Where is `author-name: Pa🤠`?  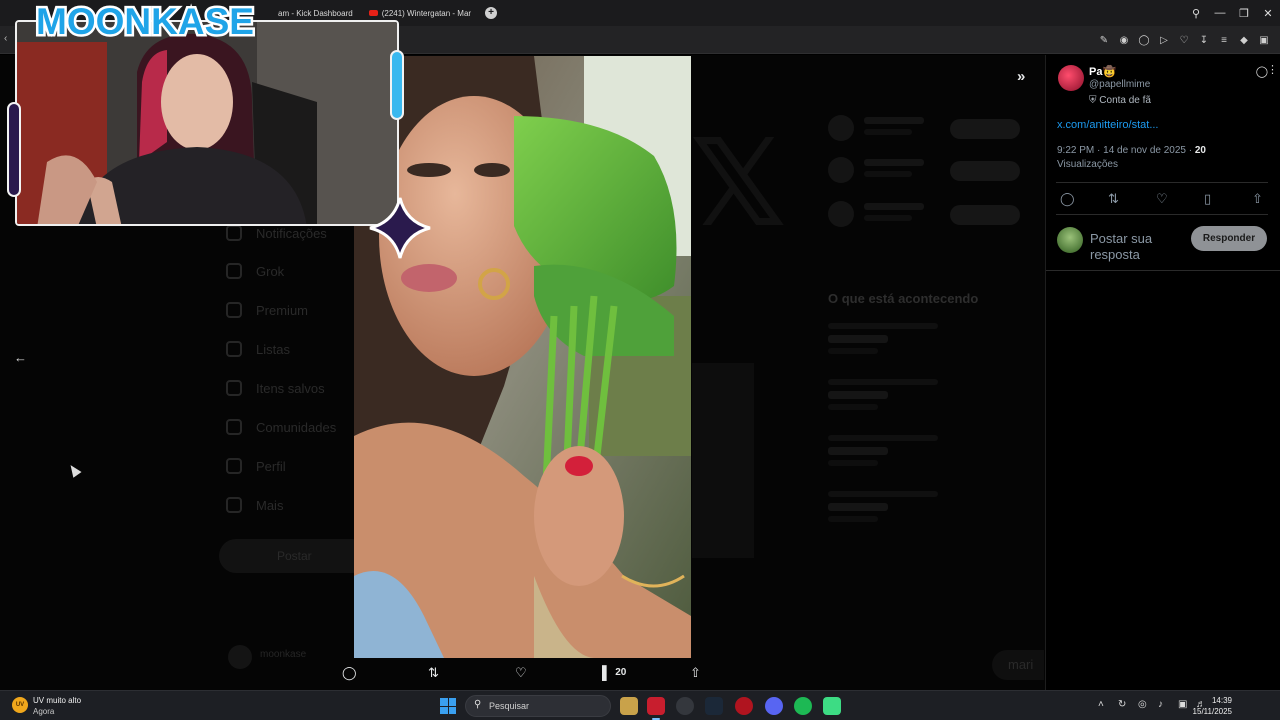
author-name: Pa🤠 is located at coordinates (1102, 71).